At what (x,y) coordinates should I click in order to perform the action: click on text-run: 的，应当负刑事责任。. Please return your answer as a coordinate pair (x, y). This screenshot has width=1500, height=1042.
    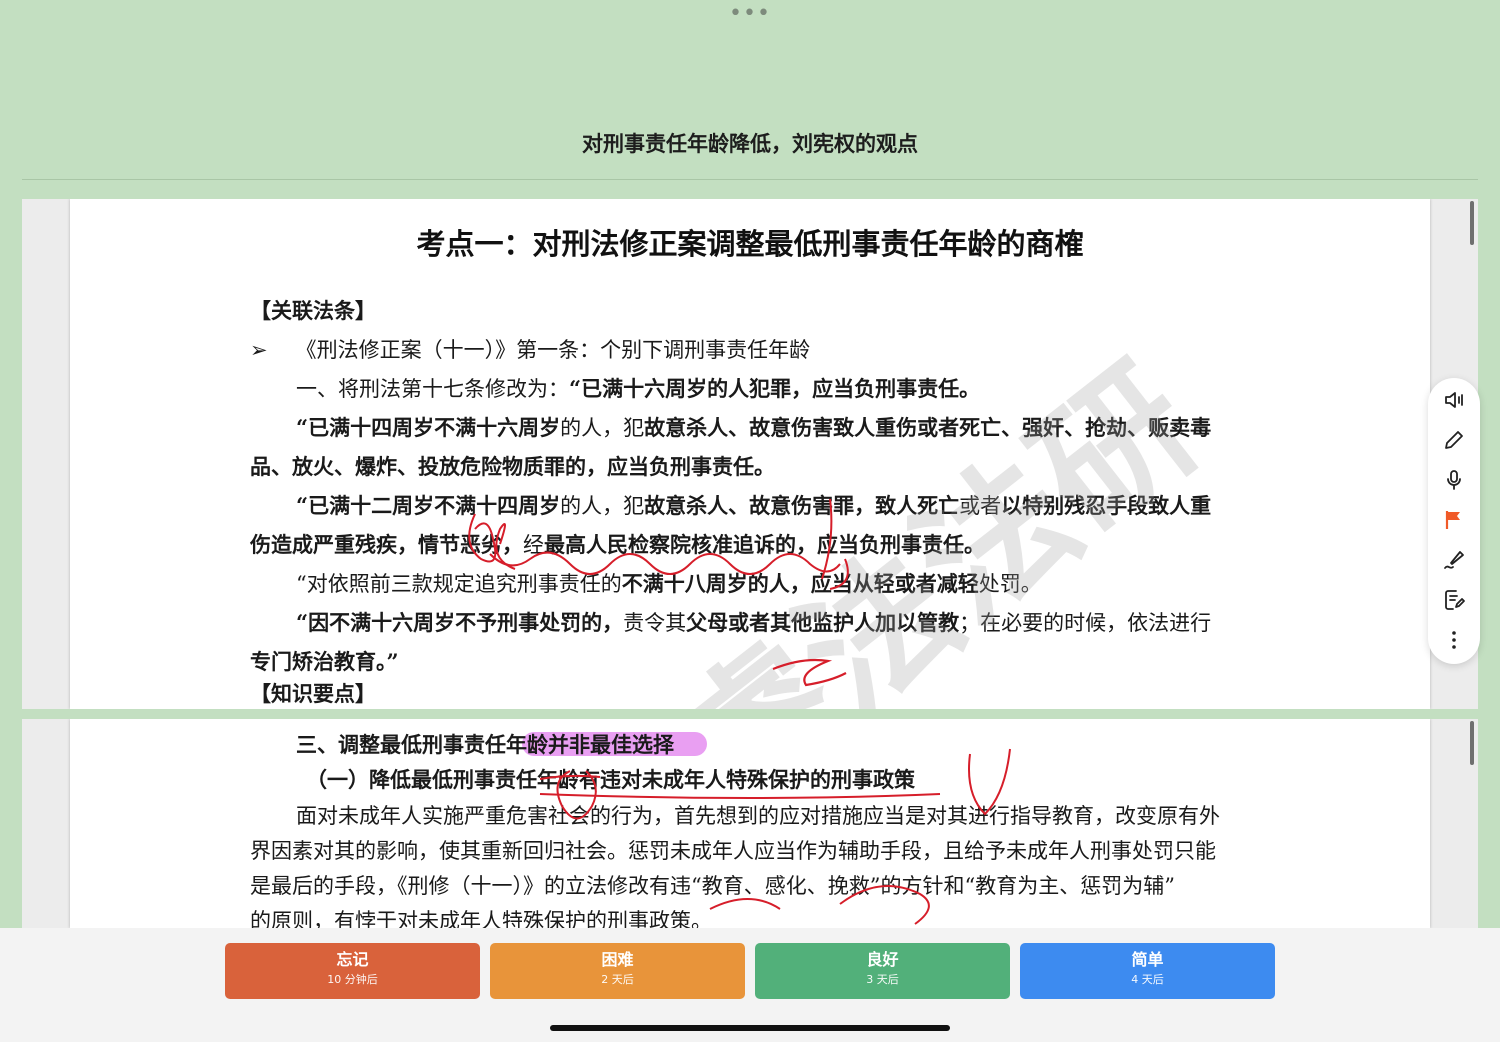
    Looking at the image, I should click on (880, 544).